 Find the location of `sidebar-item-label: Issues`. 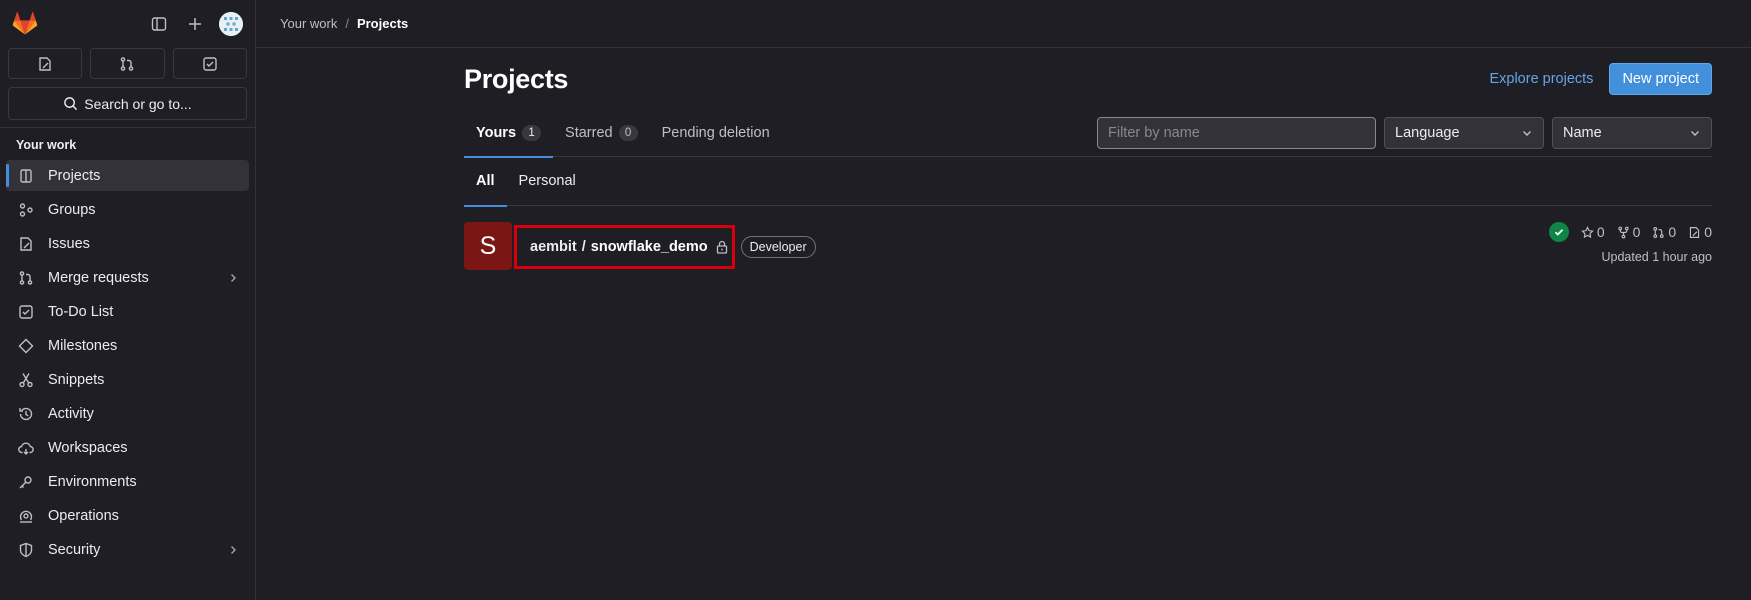

sidebar-item-label: Issues is located at coordinates (69, 243).